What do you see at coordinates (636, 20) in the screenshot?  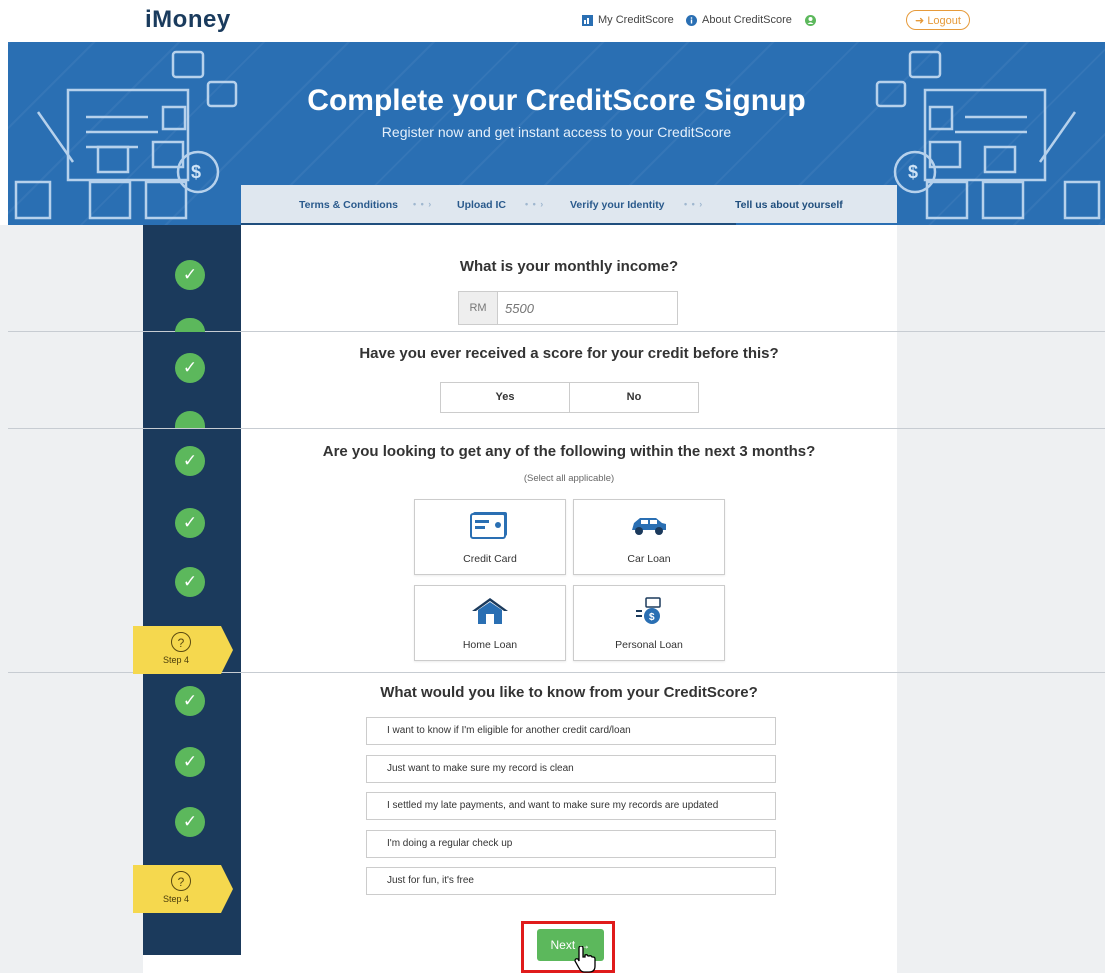 I see `nav-my-creditscore-label: My CreditScore` at bounding box center [636, 20].